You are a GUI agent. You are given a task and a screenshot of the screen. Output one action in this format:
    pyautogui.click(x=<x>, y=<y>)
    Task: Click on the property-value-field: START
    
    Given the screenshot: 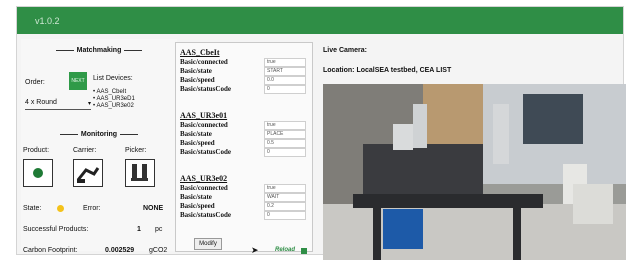 What is the action you would take?
    pyautogui.click(x=285, y=71)
    